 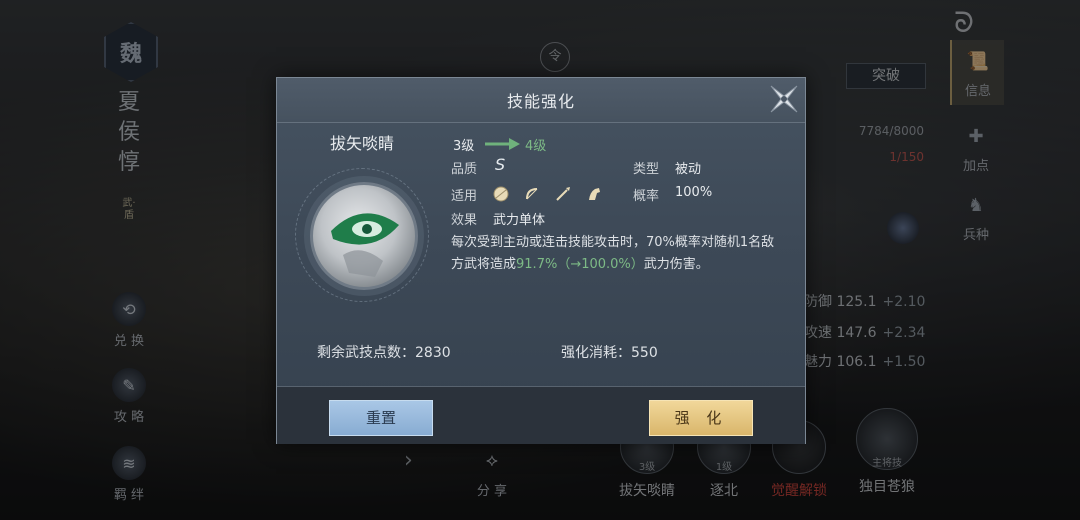 I want to click on quality-label: 品质, so click(x=464, y=169).